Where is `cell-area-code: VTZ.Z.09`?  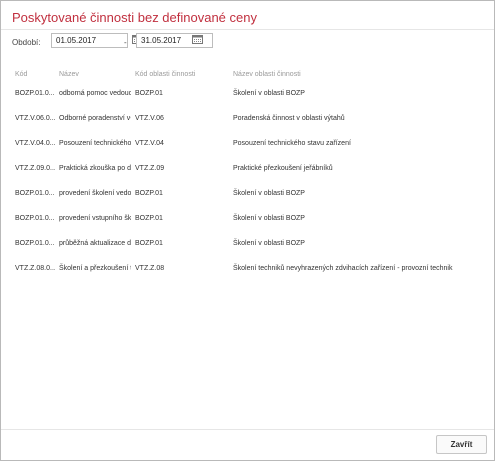
cell-area-code: VTZ.Z.09 is located at coordinates (150, 168).